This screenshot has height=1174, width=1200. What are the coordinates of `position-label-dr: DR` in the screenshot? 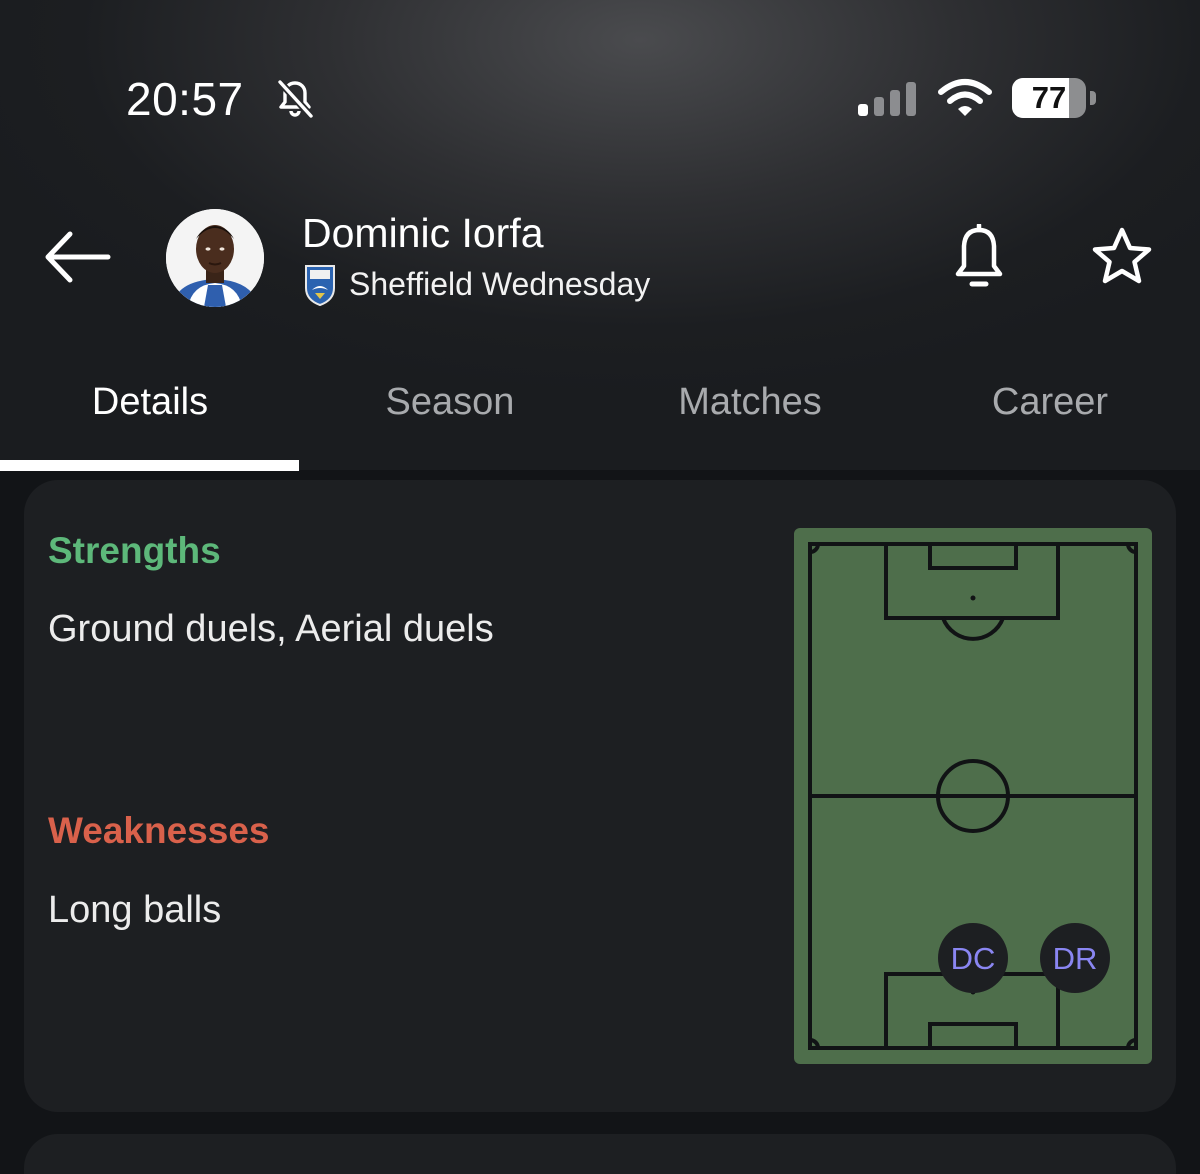 It's located at (1075, 958).